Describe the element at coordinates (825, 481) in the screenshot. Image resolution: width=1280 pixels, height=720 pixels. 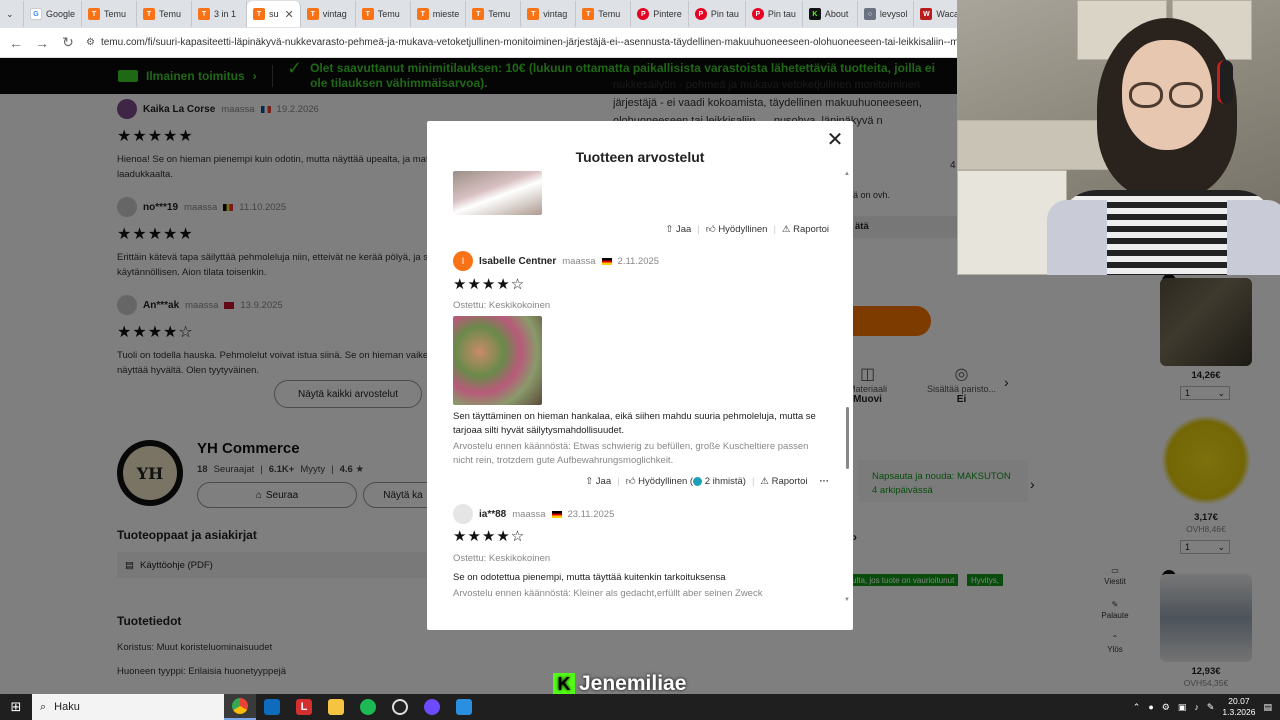
I see `more-options-icon: ···` at that location.